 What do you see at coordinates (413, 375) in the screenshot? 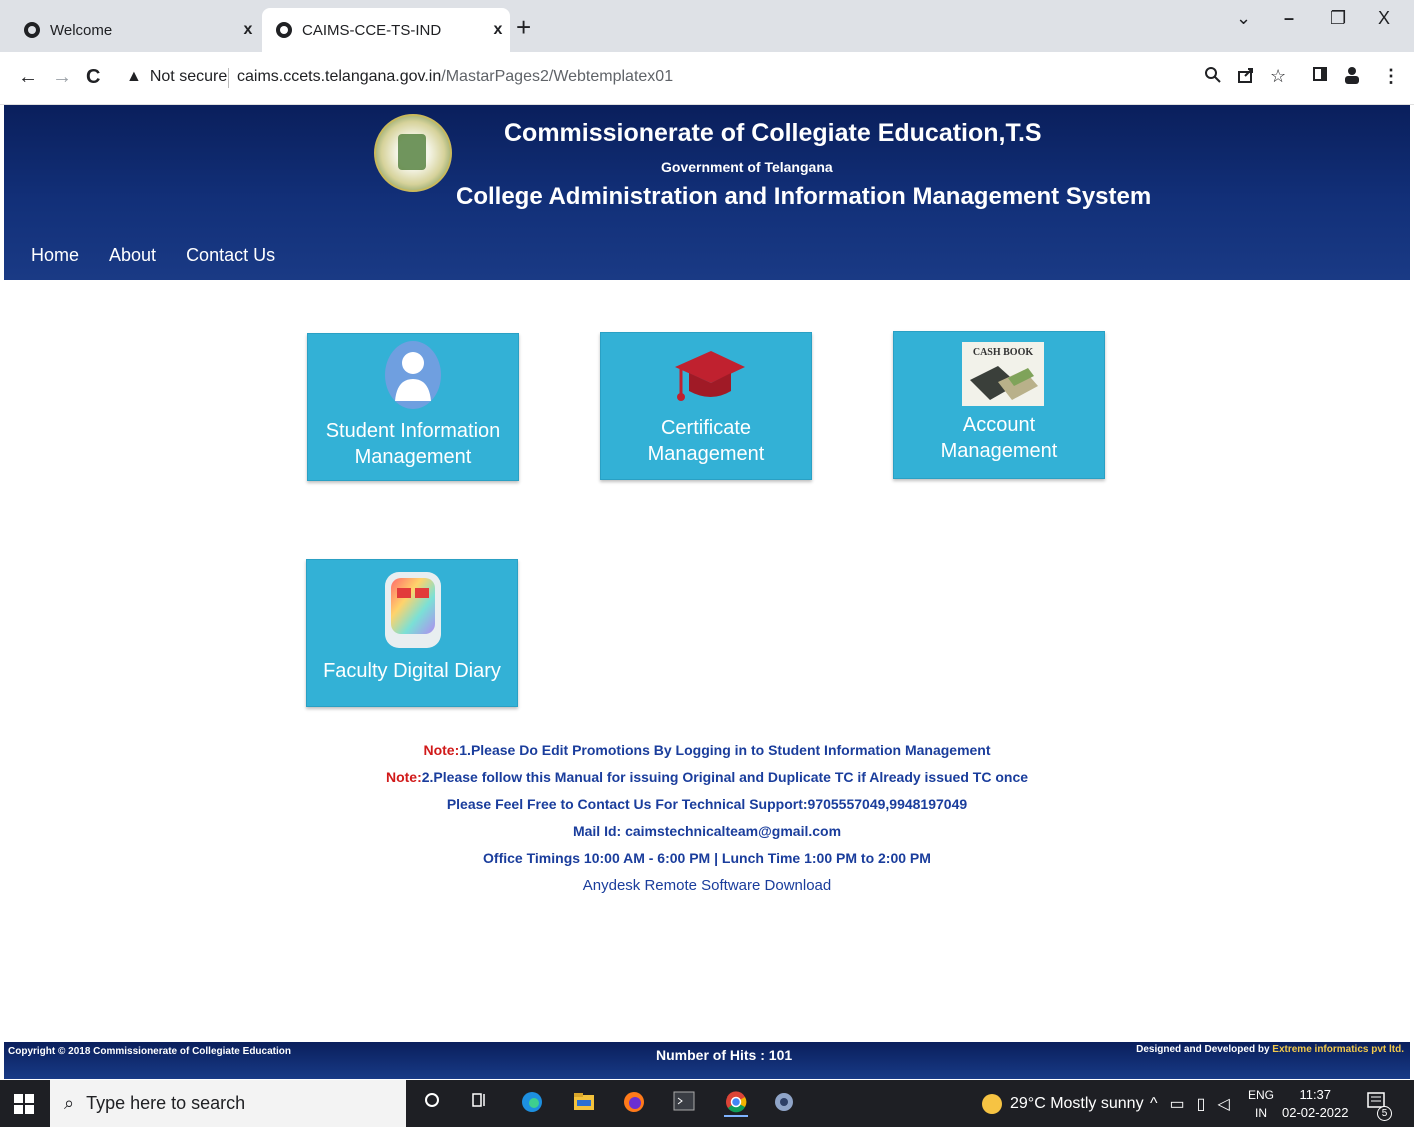
I see `student-icon` at bounding box center [413, 375].